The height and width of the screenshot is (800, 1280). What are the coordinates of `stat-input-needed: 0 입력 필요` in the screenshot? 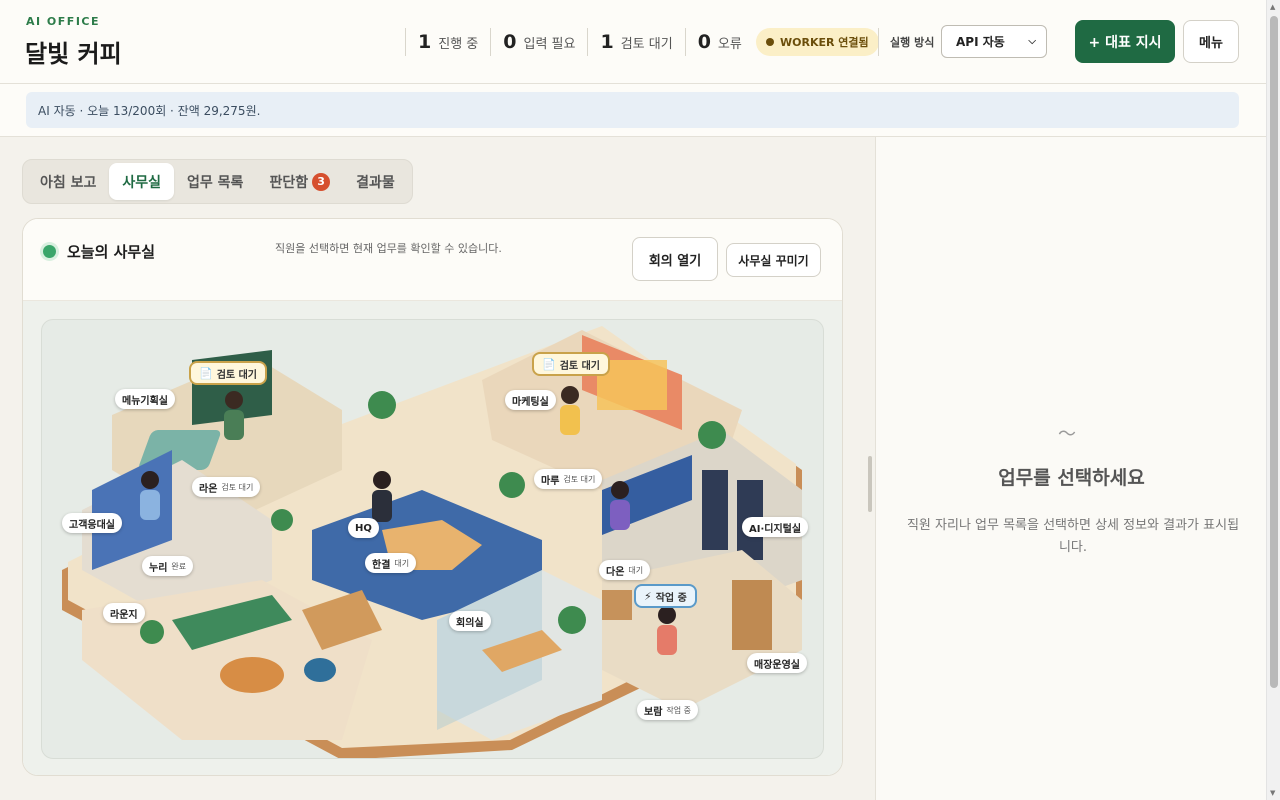 It's located at (538, 42).